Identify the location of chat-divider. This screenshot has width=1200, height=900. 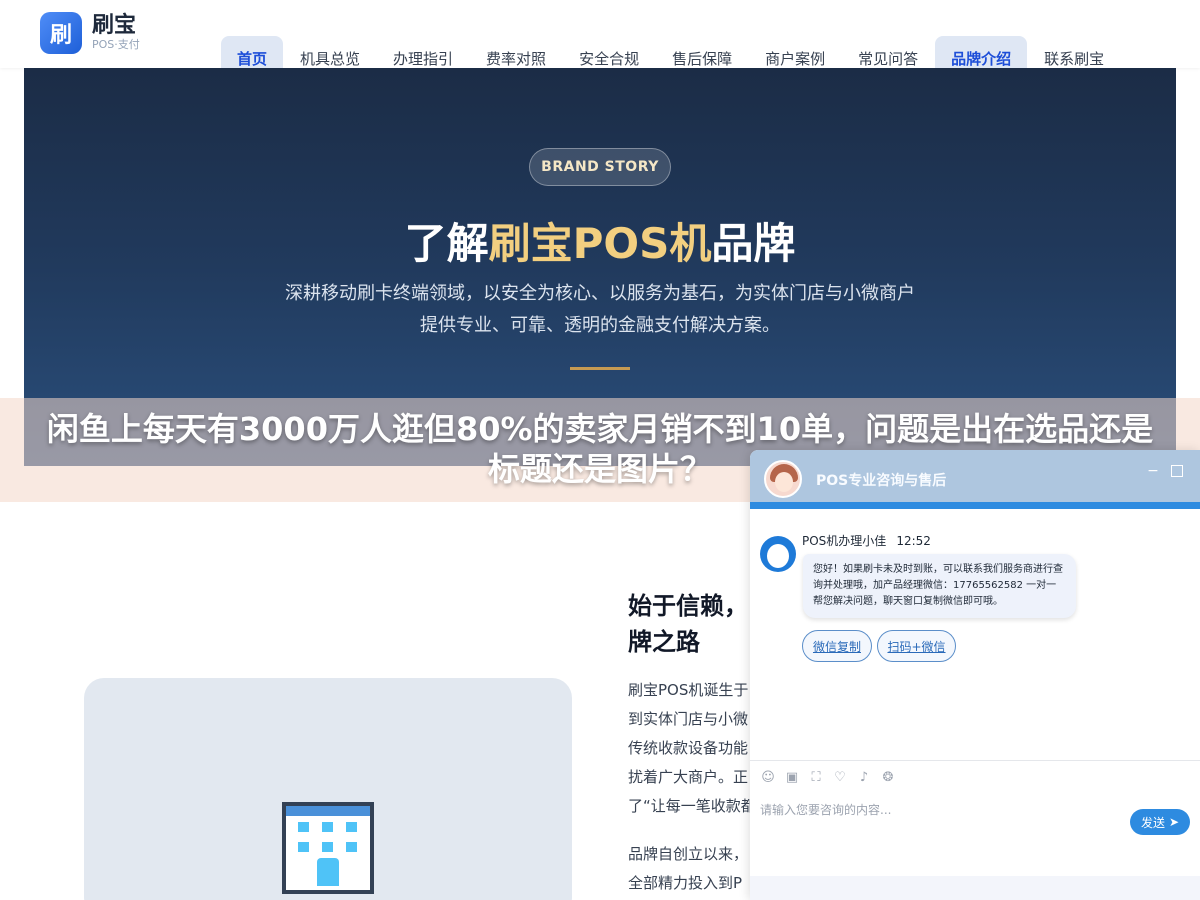
(975, 760).